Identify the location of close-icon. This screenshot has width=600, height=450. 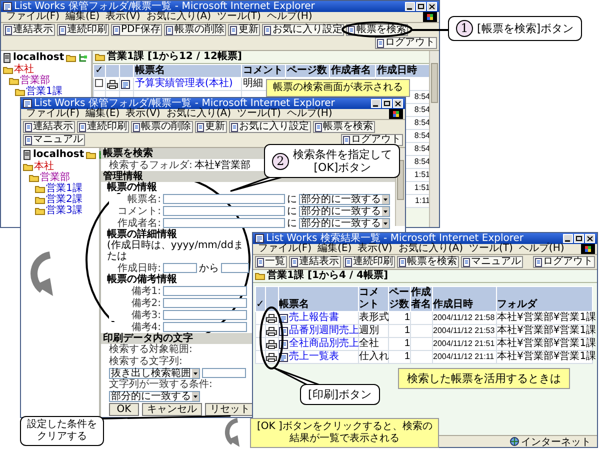
(590, 238).